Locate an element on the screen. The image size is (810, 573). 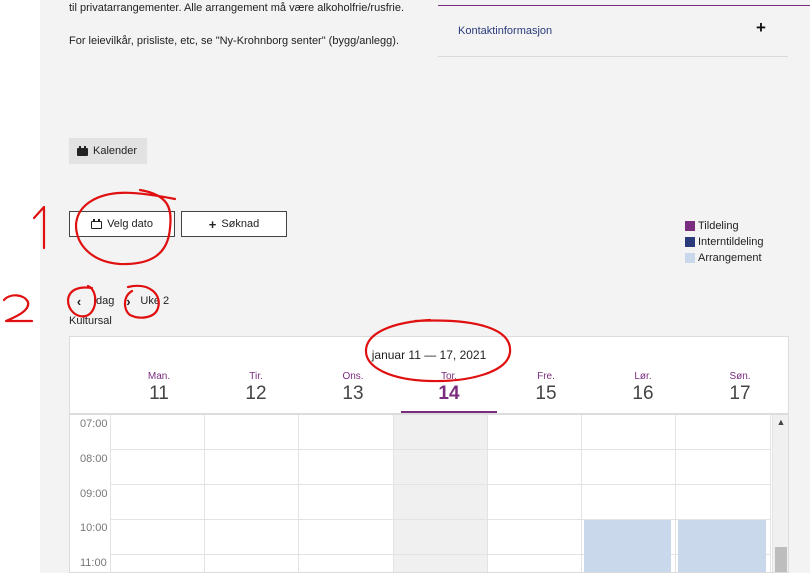
week-navigation: ‹ Idag › Uke 2 is located at coordinates (119, 301).